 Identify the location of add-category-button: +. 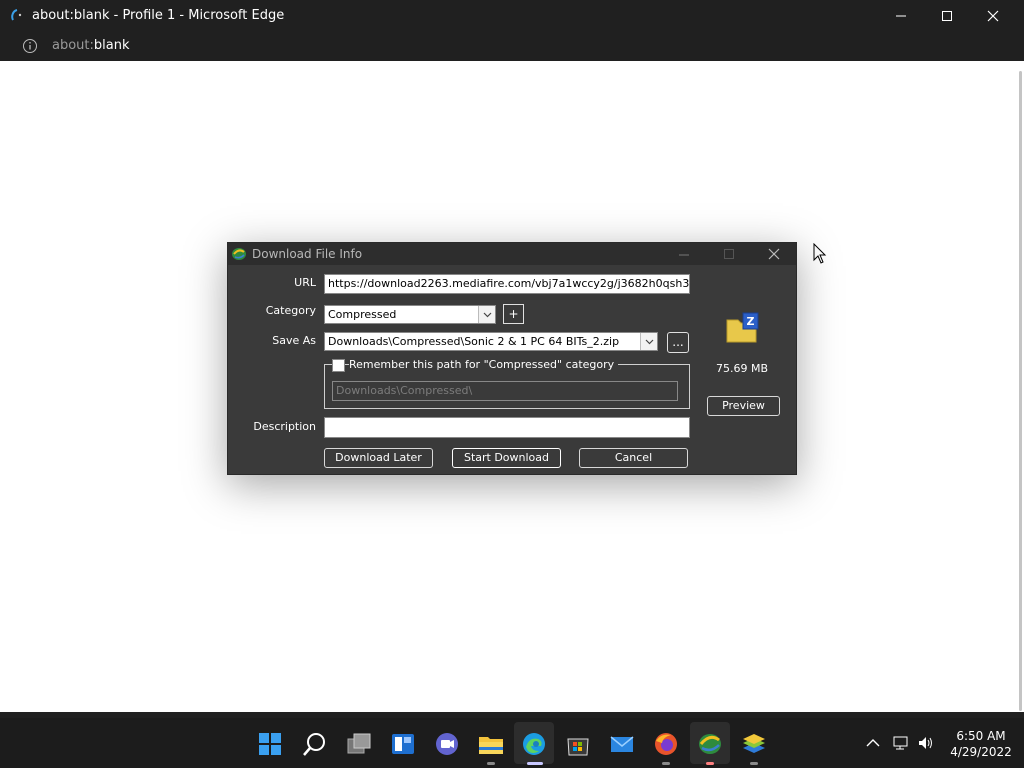
(513, 314).